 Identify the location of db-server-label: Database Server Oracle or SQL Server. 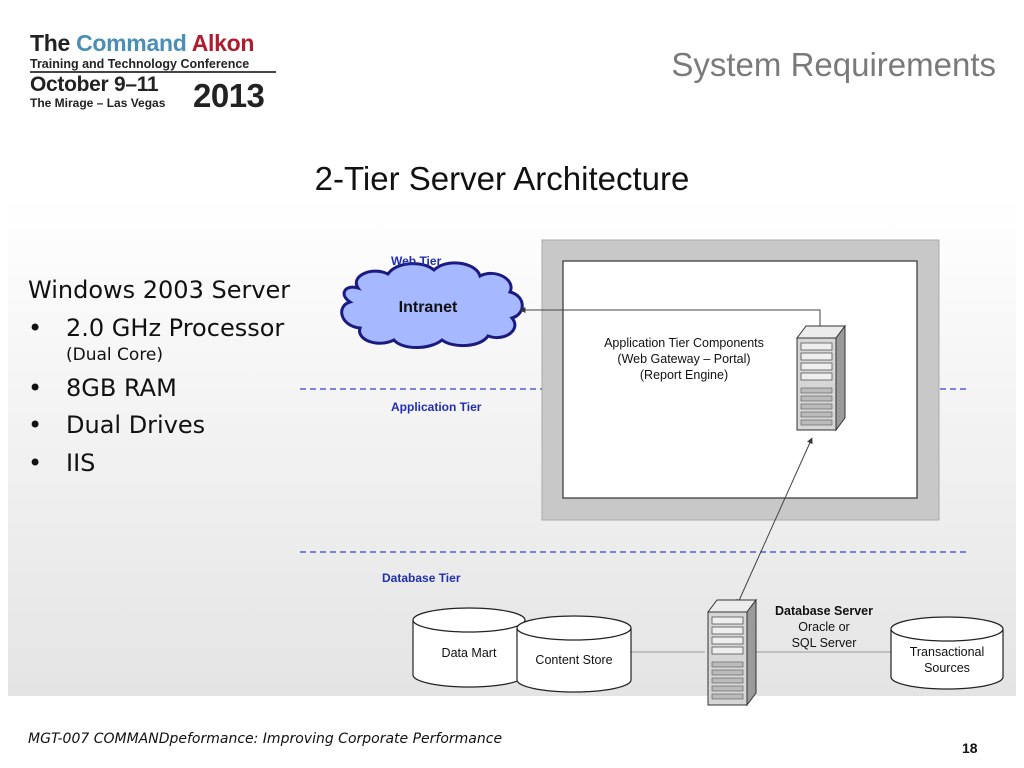
(824, 627).